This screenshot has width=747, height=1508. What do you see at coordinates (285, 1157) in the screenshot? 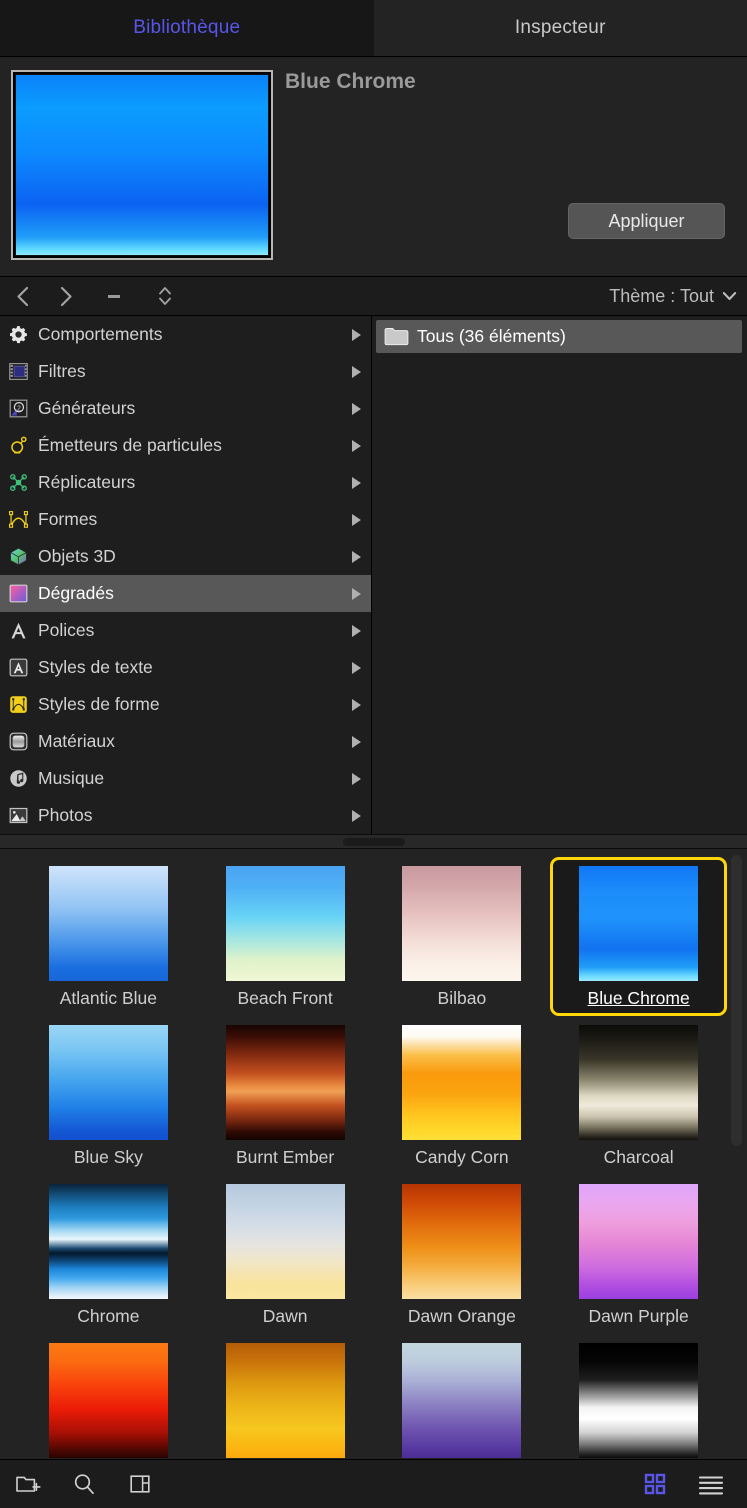
I see `gradient-cell-label: Burnt Ember` at bounding box center [285, 1157].